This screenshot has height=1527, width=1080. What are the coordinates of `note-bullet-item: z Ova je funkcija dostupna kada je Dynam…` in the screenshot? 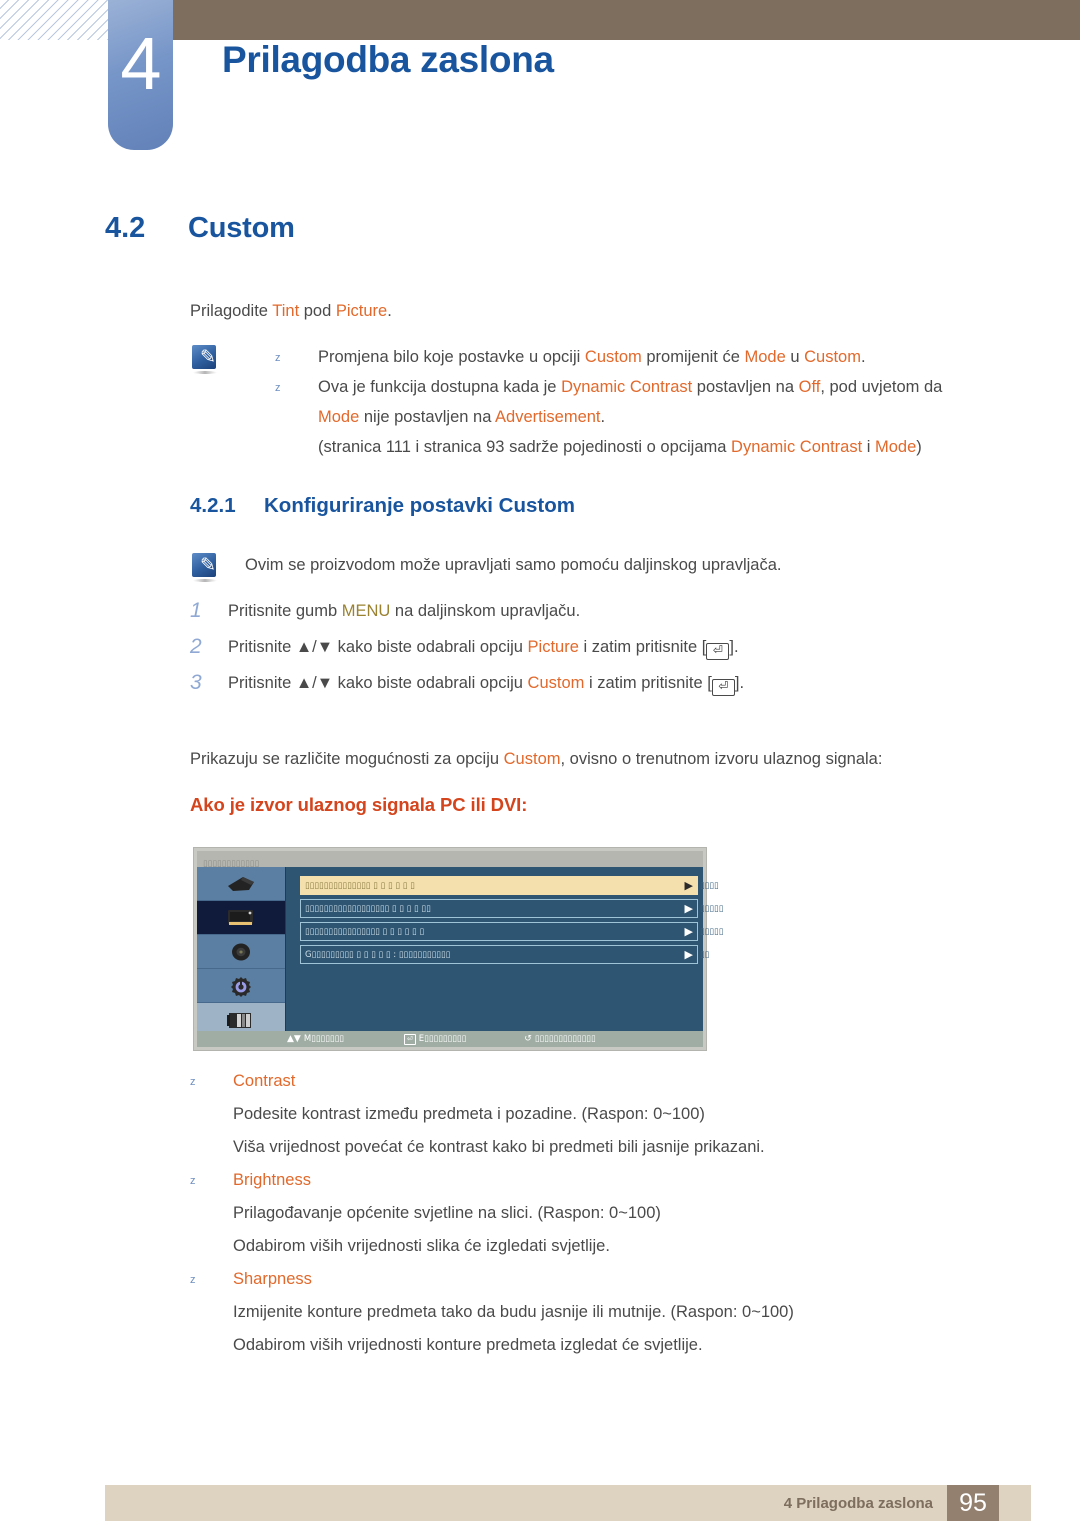 It's located at (627, 402).